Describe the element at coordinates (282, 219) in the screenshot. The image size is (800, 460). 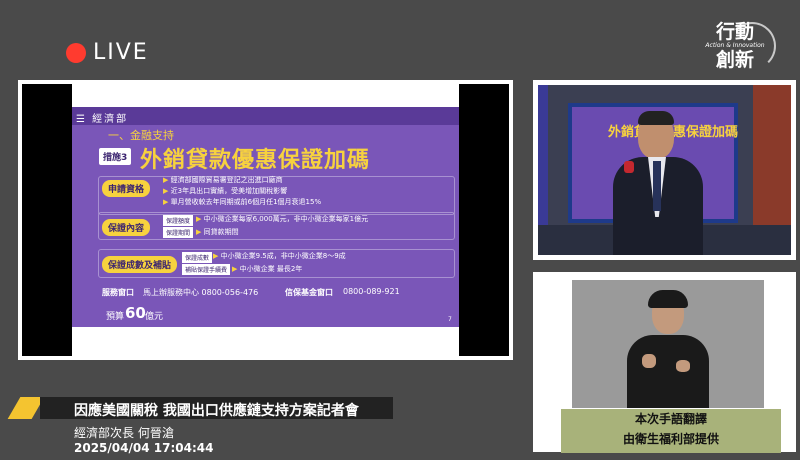
I see `content-text: ▶ 中小微企業每家6,000萬元，非中小微企業每家1億元` at that location.